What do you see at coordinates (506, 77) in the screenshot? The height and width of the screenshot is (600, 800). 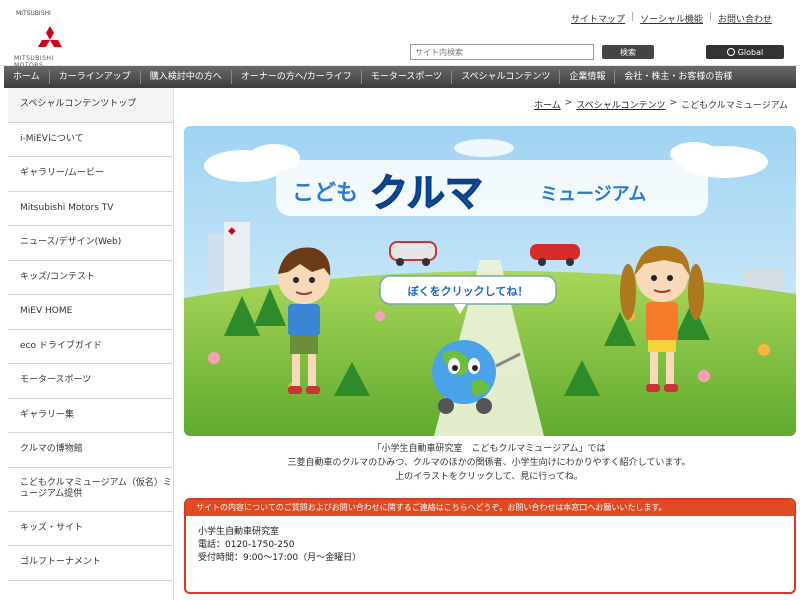 I see `nav-item-special: スペシャルコンテンツ` at bounding box center [506, 77].